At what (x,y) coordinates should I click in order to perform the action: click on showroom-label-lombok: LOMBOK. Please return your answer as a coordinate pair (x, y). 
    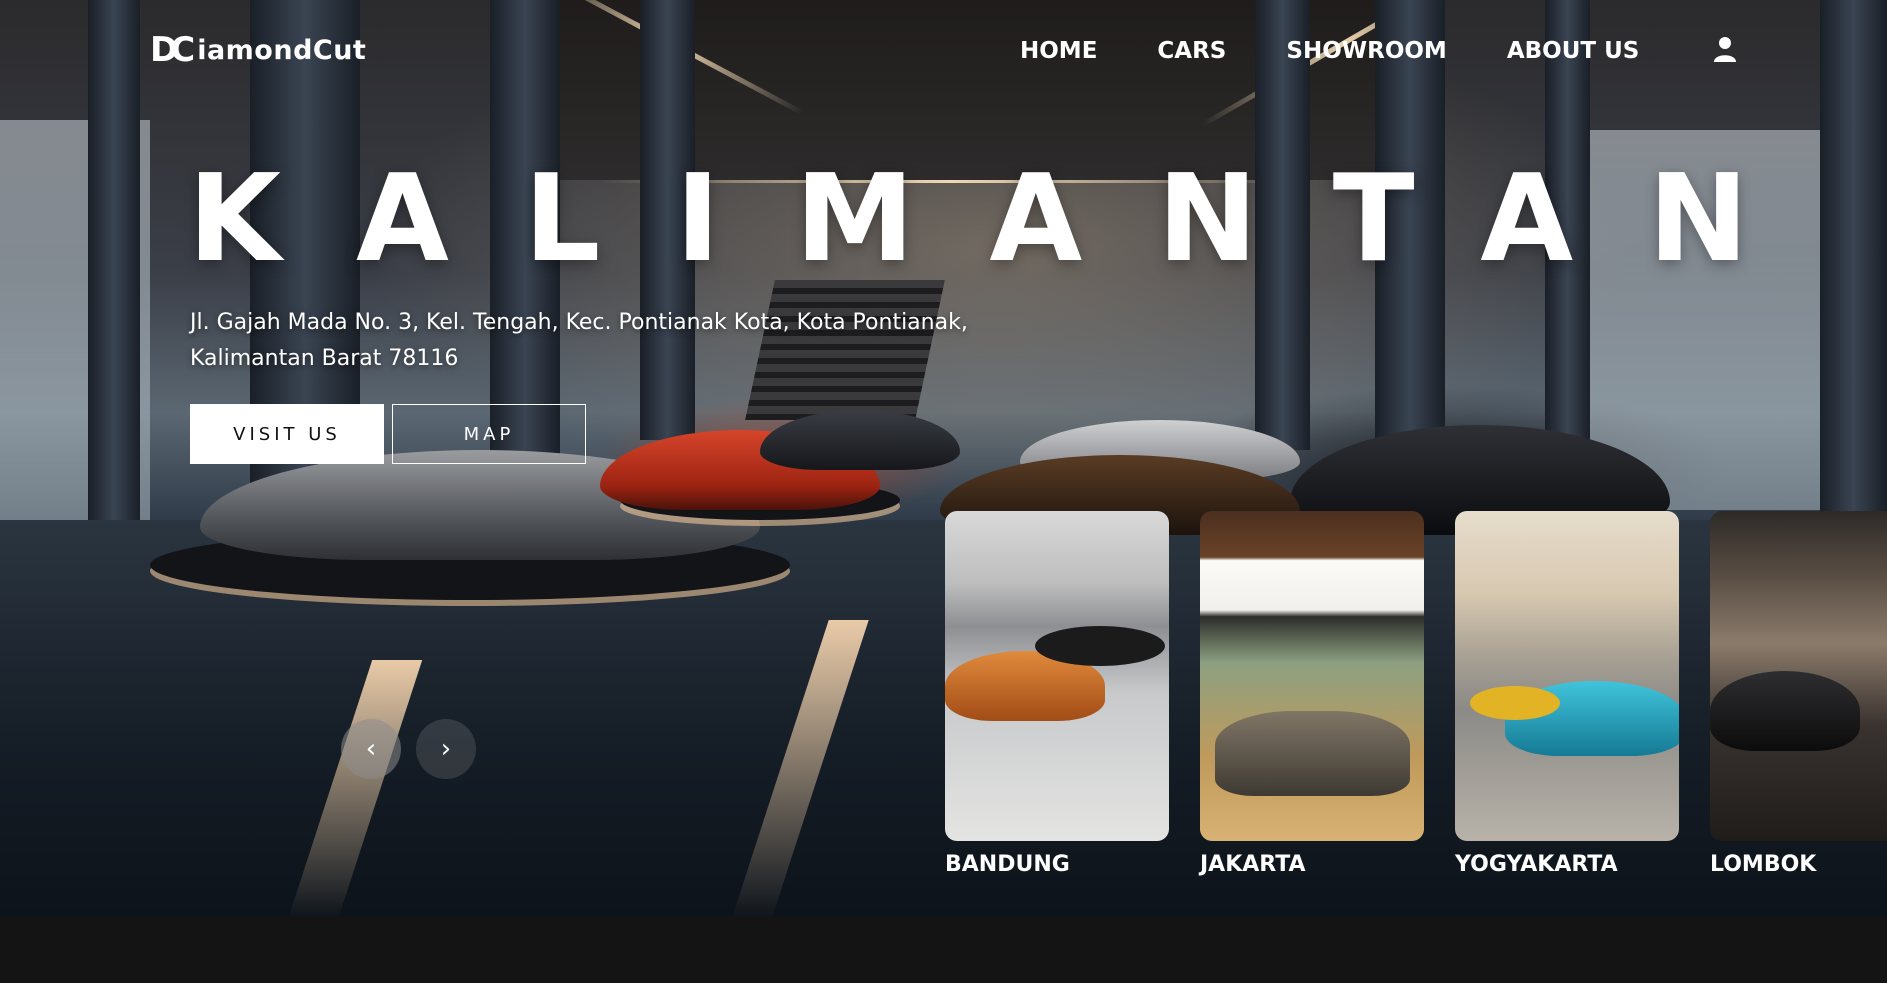
    Looking at the image, I should click on (1763, 864).